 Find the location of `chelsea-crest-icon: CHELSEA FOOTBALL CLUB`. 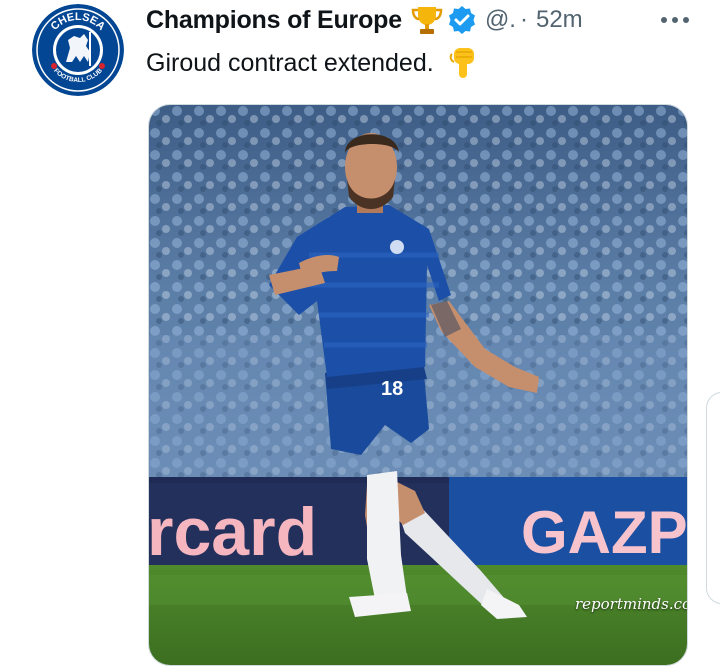

chelsea-crest-icon: CHELSEA FOOTBALL CLUB is located at coordinates (78, 50).